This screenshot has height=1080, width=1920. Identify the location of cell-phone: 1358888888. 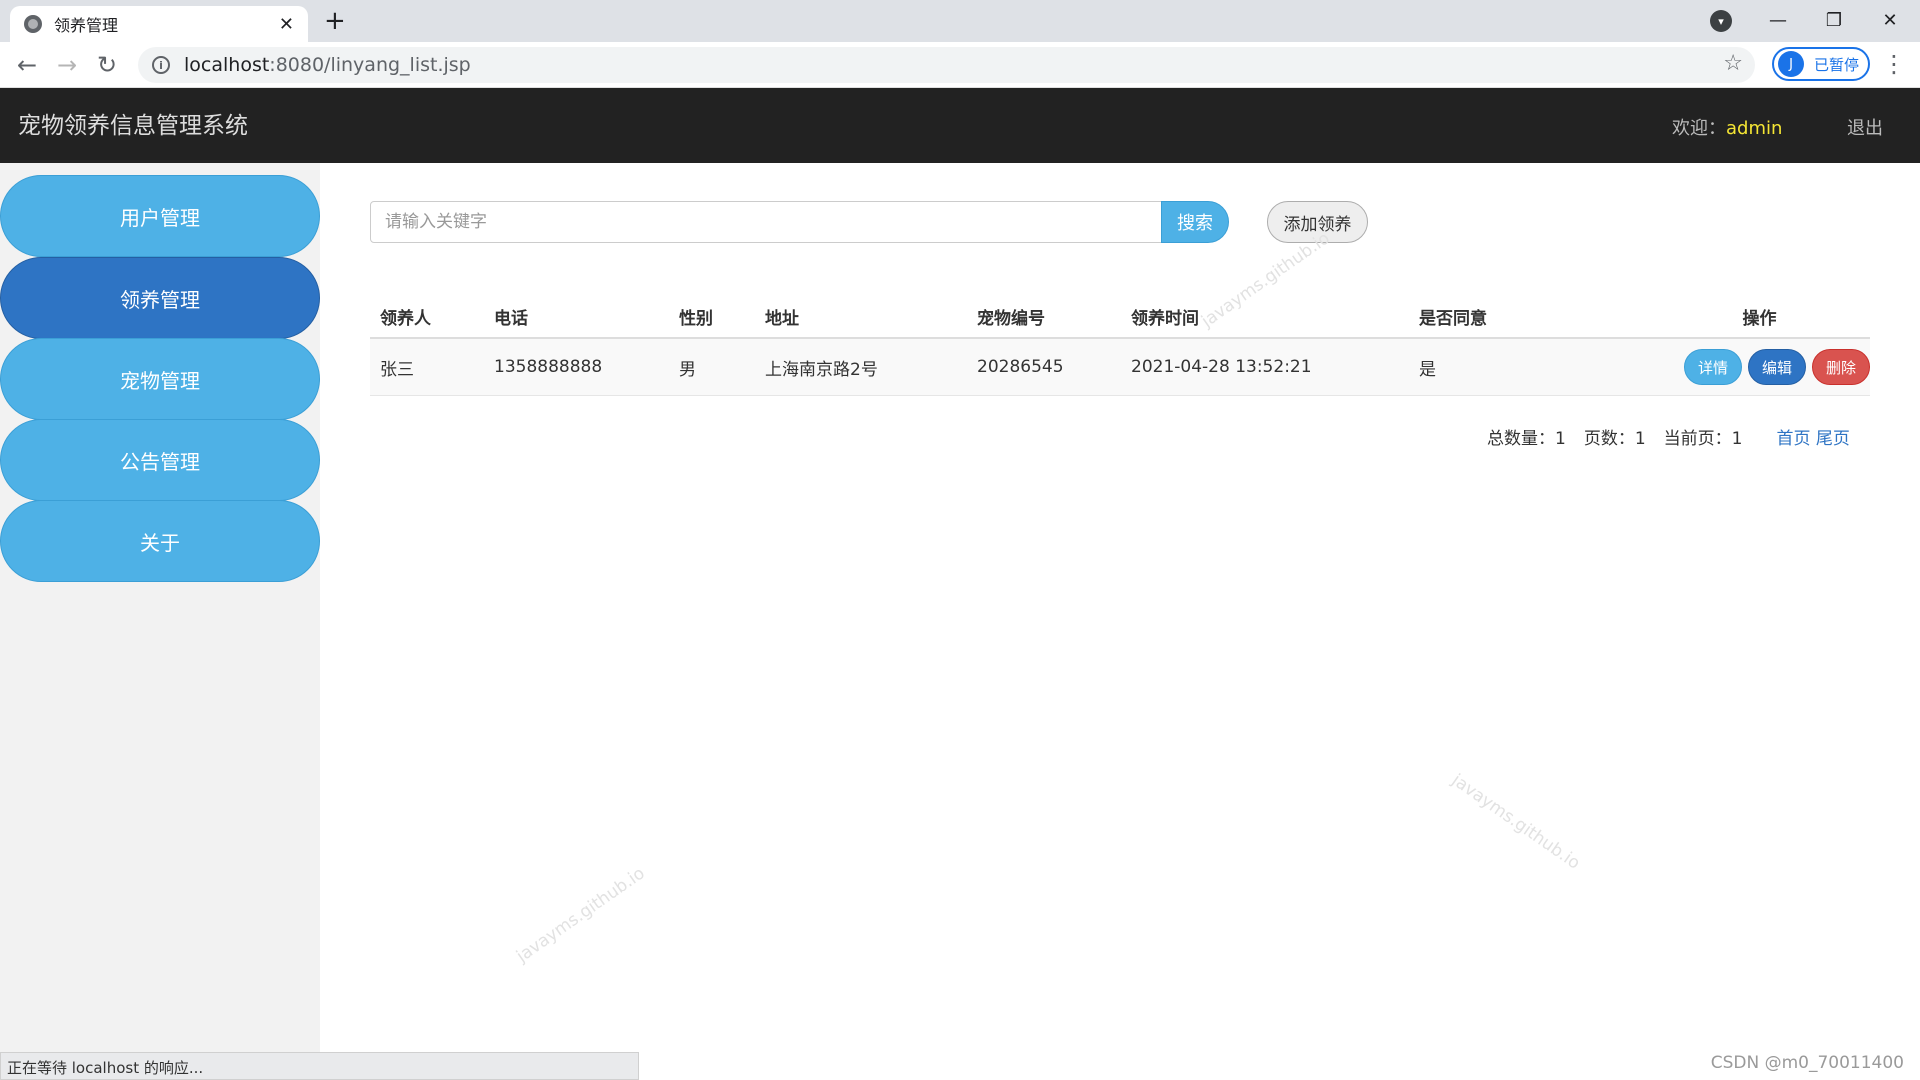
(548, 367).